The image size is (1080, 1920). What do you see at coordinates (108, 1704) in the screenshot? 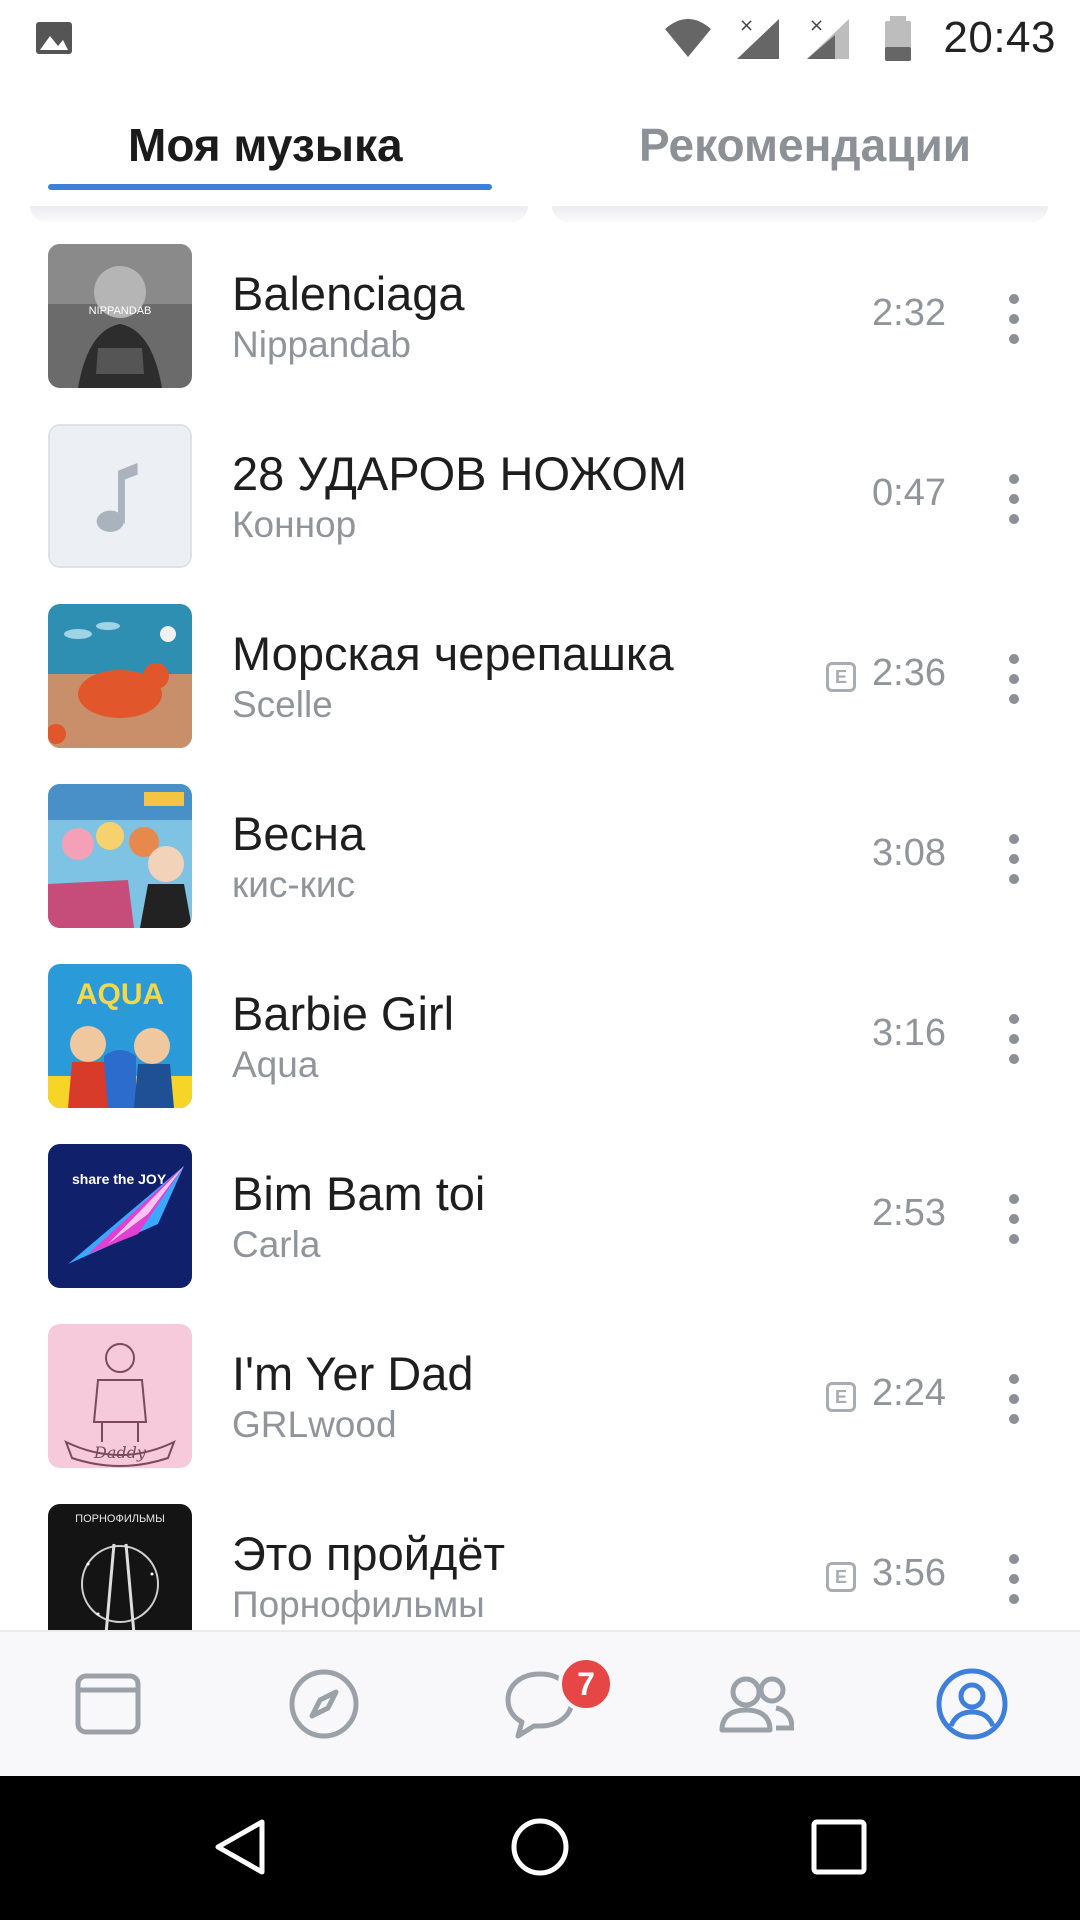
I see `news-icon` at bounding box center [108, 1704].